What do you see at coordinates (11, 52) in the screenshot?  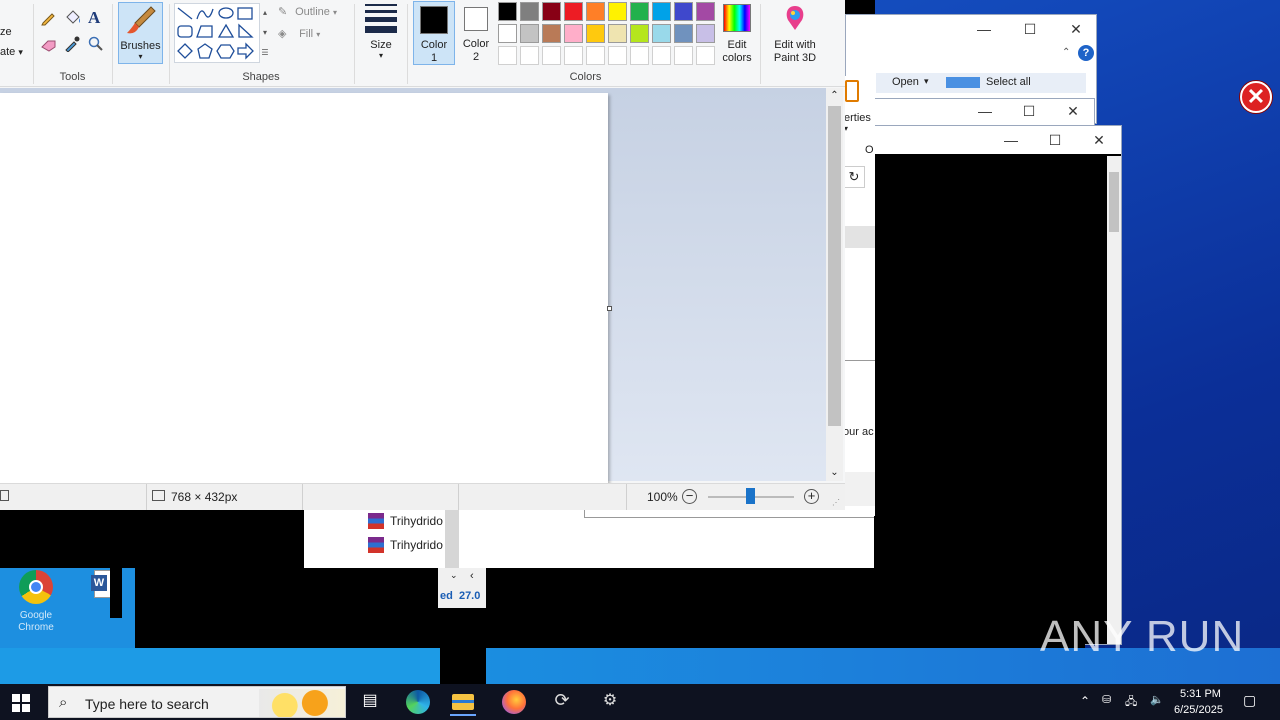 I see `rotate-button: ate ▾` at bounding box center [11, 52].